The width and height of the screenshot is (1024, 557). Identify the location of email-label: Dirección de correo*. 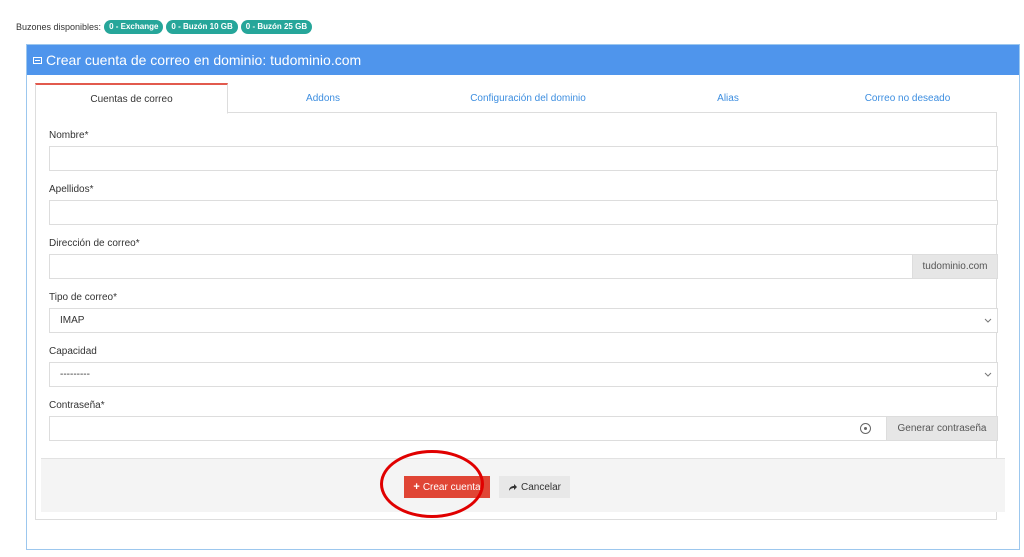
(94, 243).